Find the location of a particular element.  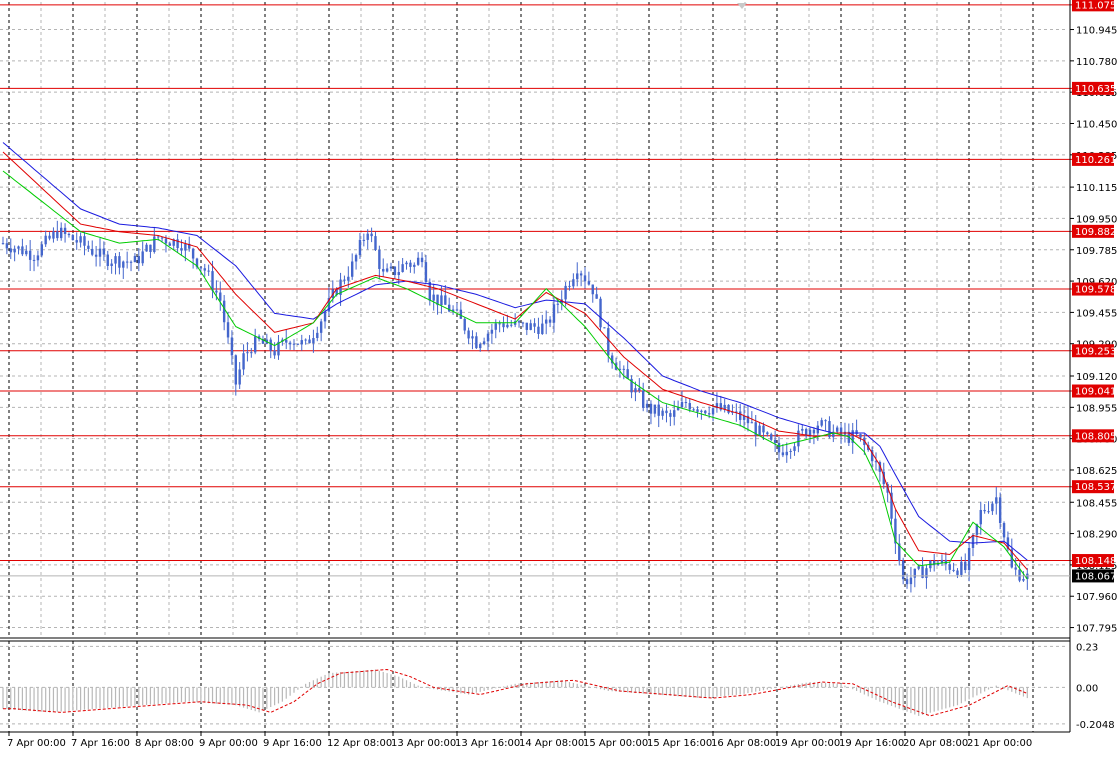

price-tick-label: 110.115 is located at coordinates (1096, 188).